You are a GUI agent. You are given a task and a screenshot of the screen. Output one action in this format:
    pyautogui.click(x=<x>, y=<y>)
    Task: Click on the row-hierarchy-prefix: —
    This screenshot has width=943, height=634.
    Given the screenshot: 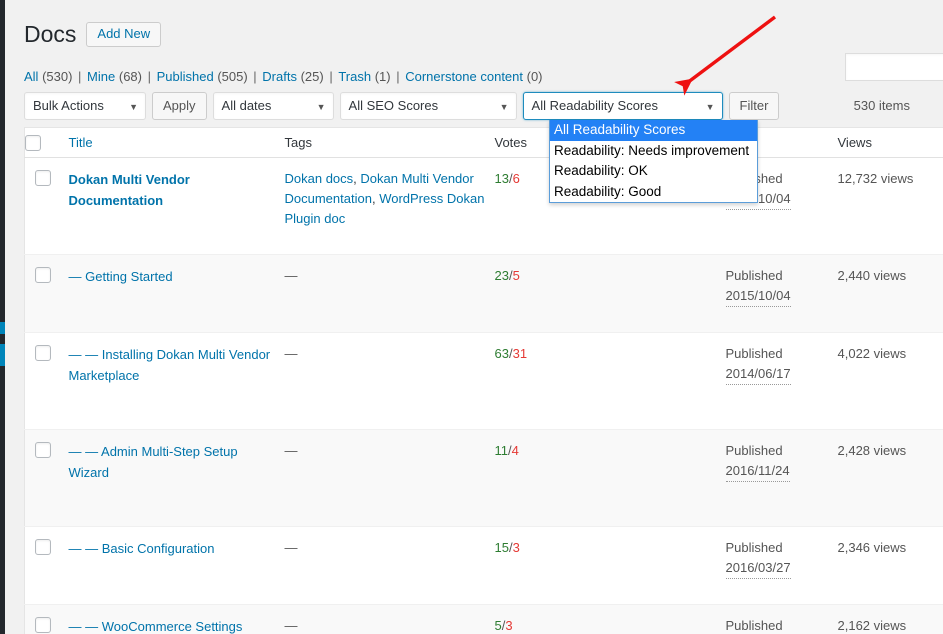 What is the action you would take?
    pyautogui.click(x=75, y=276)
    